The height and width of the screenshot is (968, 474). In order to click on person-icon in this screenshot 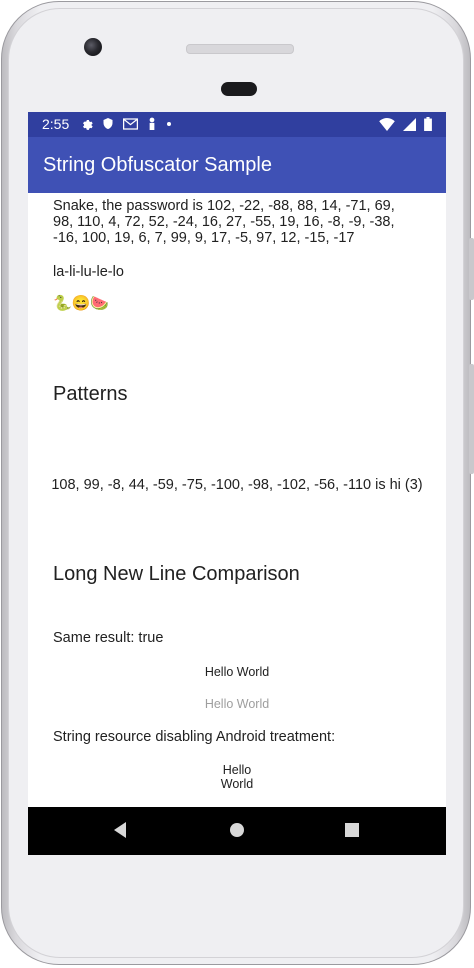, I will do `click(152, 123)`.